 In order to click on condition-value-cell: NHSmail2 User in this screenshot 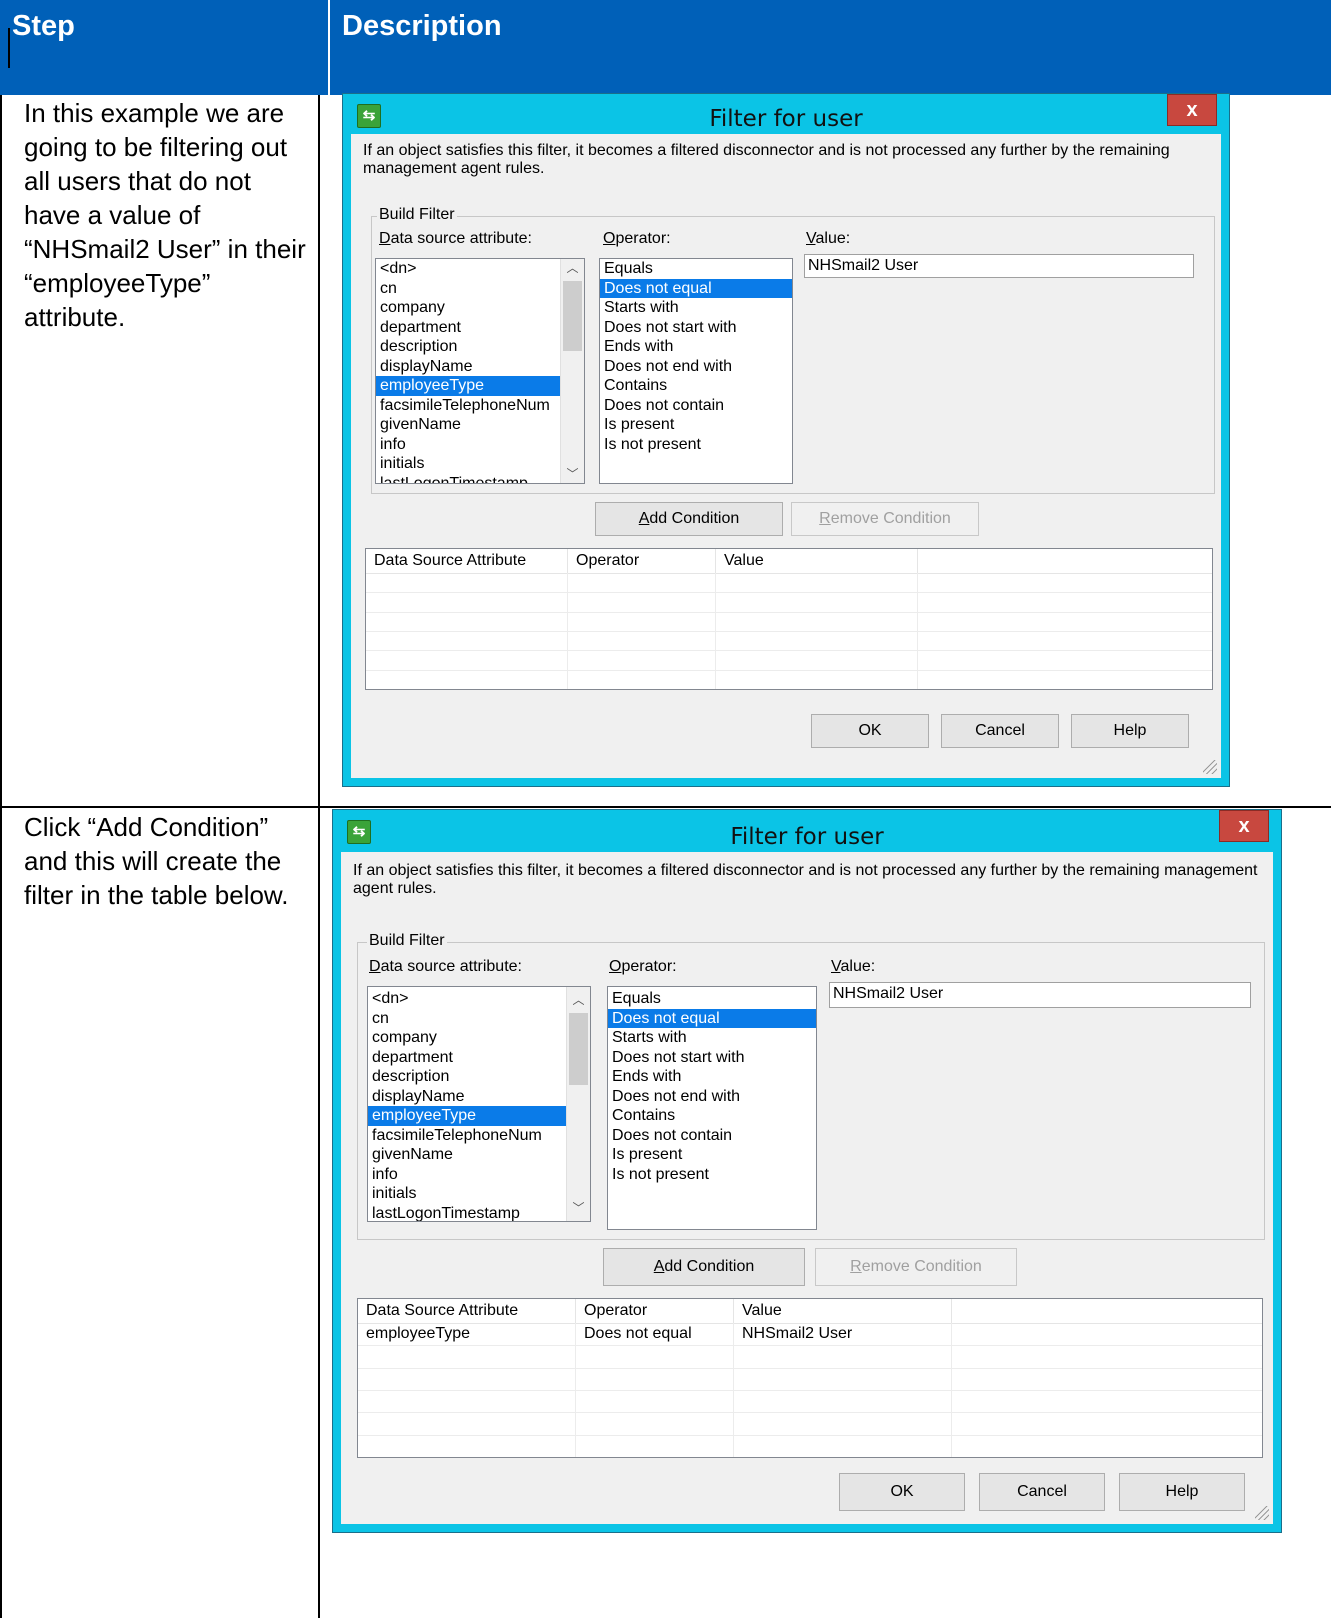, I will do `click(797, 1334)`.